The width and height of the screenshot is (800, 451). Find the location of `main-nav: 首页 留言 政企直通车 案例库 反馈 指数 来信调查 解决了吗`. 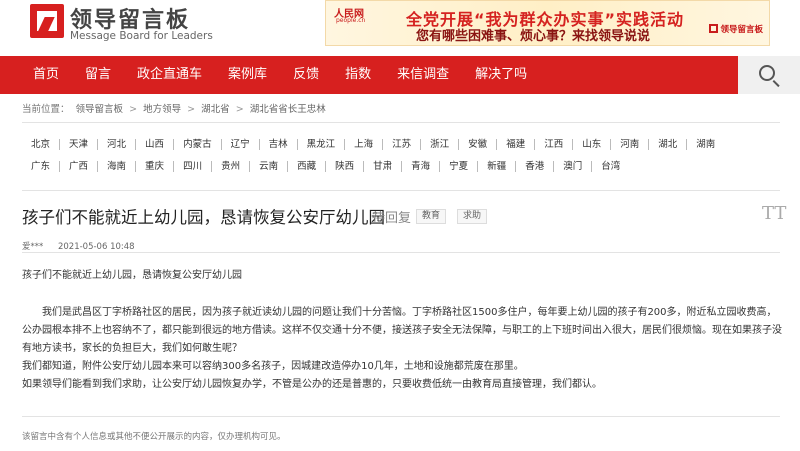

main-nav: 首页 留言 政企直通车 案例库 反馈 指数 来信调查 解决了吗 is located at coordinates (400, 75).